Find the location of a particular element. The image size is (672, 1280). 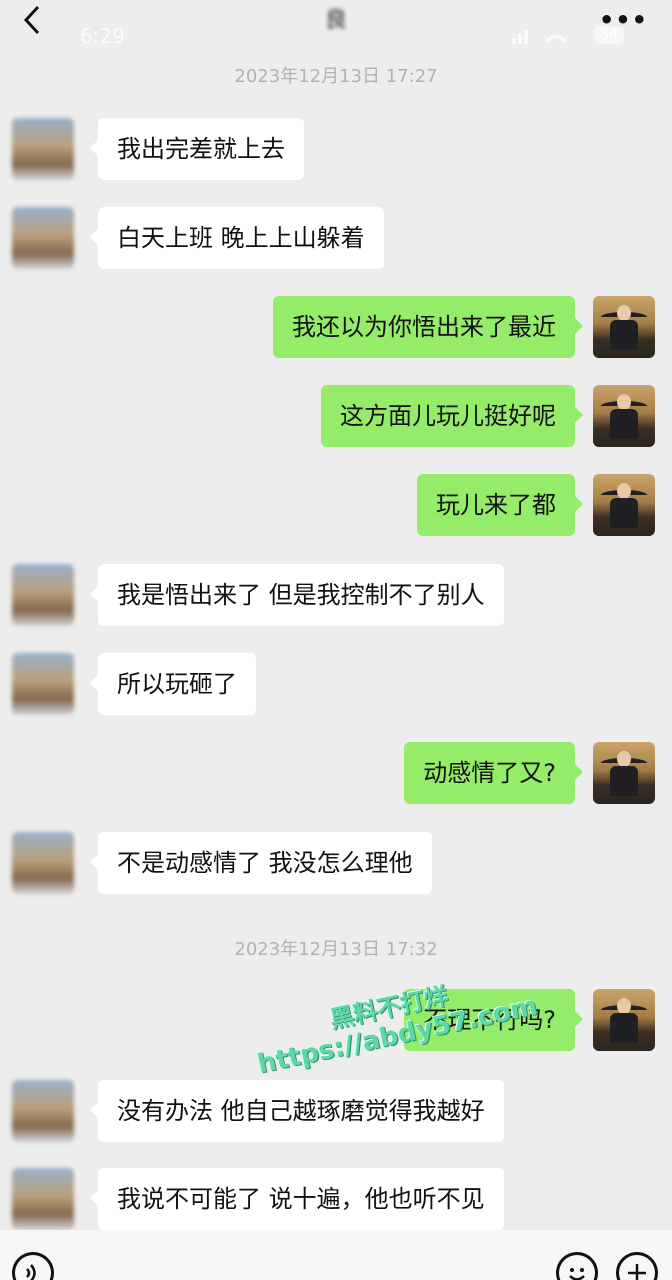

more-button: ••• is located at coordinates (623, 20).